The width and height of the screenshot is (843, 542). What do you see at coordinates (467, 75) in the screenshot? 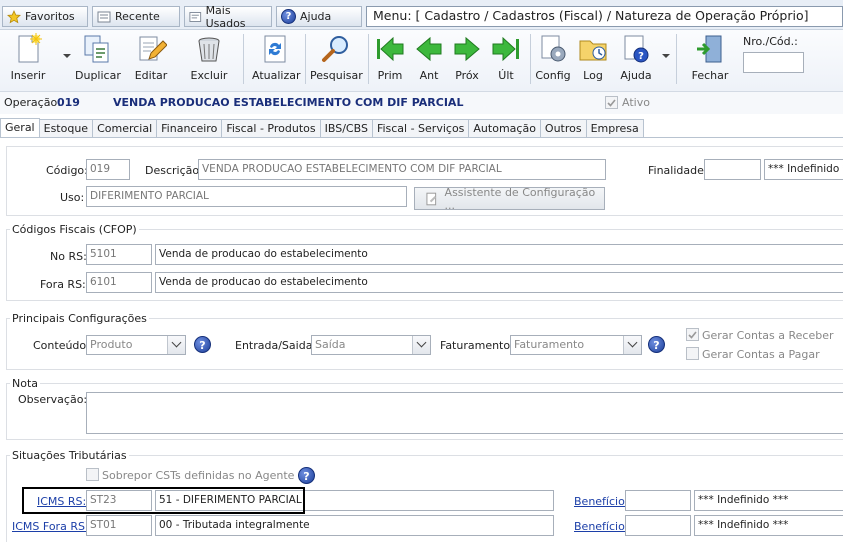
I see `prox-label: Próx` at bounding box center [467, 75].